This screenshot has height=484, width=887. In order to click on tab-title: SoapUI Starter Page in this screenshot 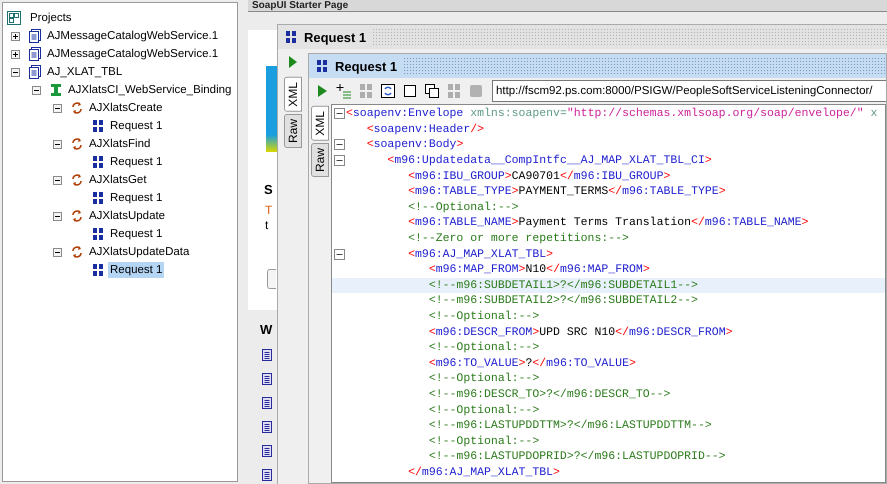, I will do `click(298, 5)`.